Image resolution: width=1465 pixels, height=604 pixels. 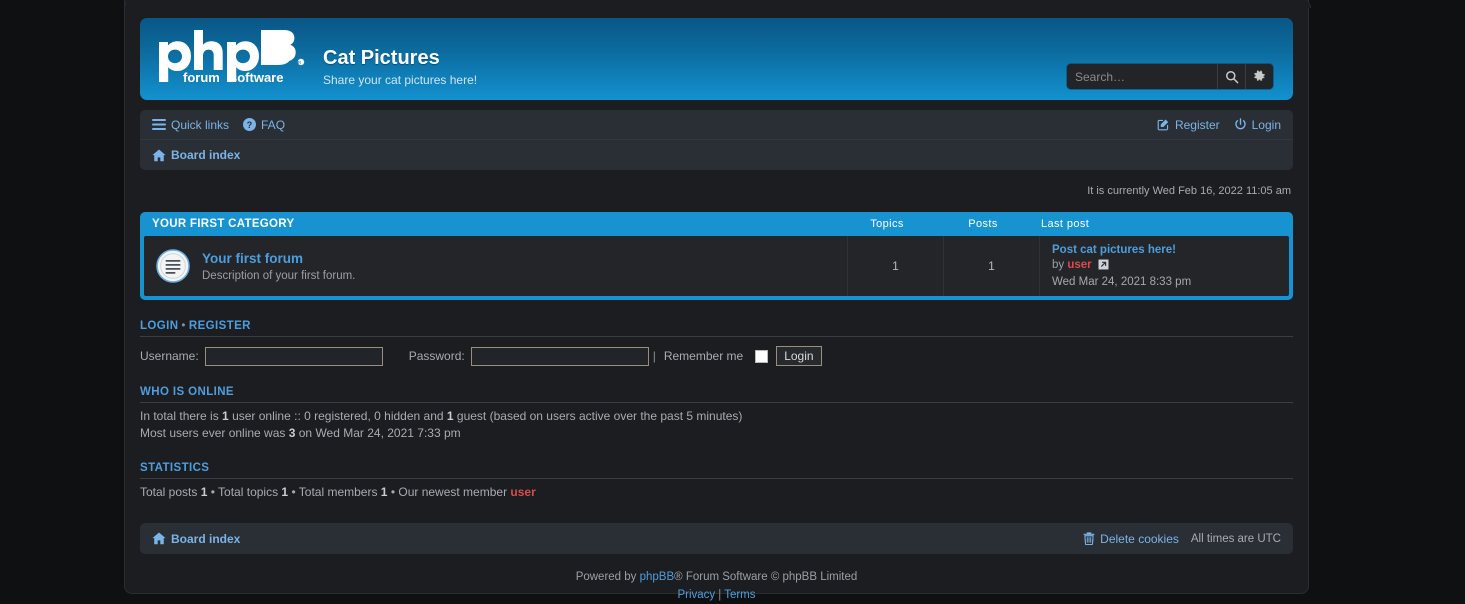 I want to click on who-is-online-heading: Who is online, so click(x=716, y=394).